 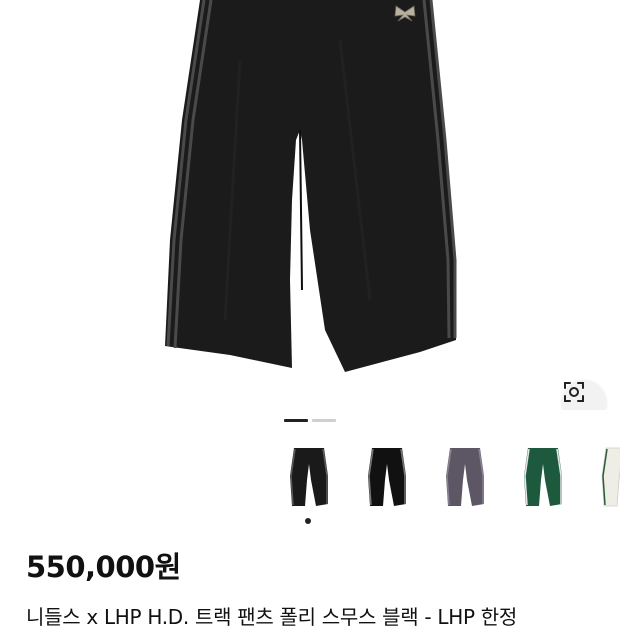 What do you see at coordinates (271, 617) in the screenshot?
I see `product-title: 니들스 x LHP H.D. 트랙 팬츠 폴리 스무스 블랙 - LHP 한정` at bounding box center [271, 617].